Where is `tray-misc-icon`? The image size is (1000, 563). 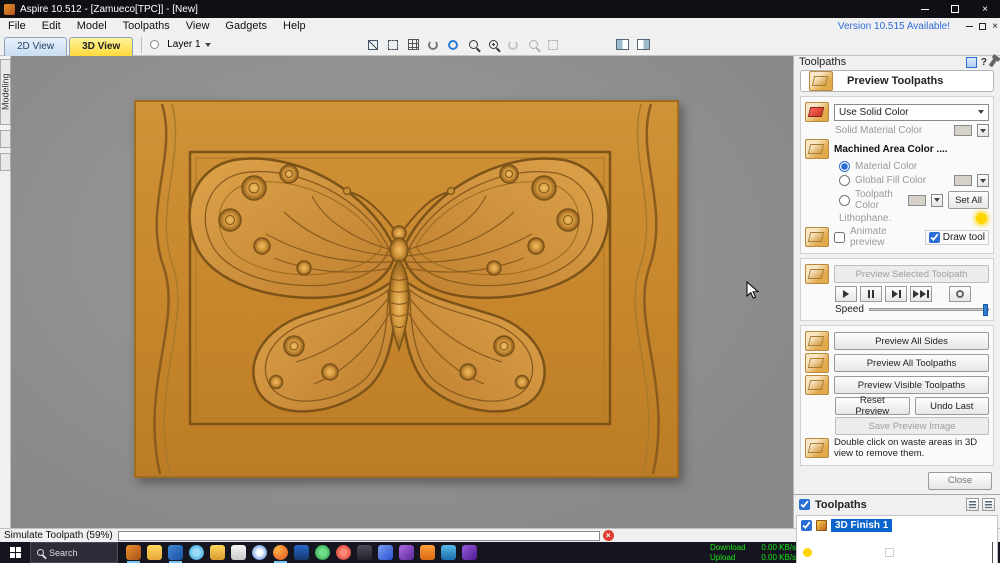
tray-misc-icon is located at coordinates (890, 552).